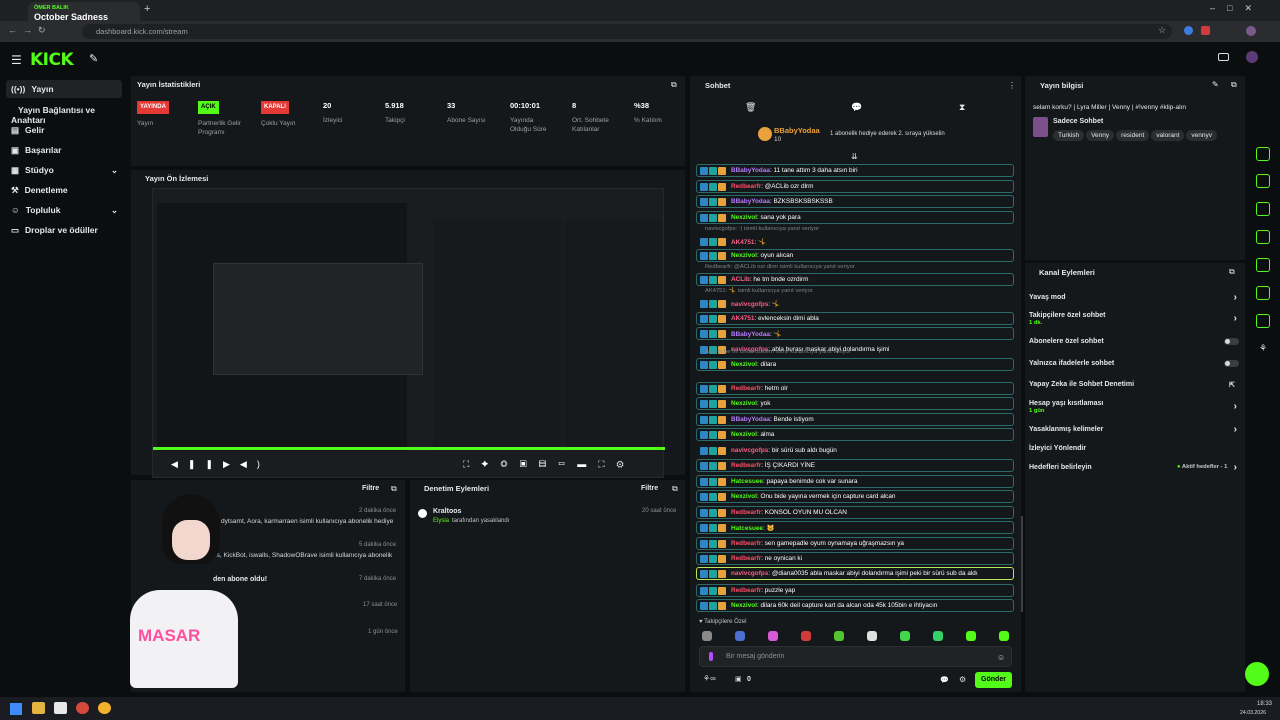  What do you see at coordinates (856, 107) in the screenshot?
I see `chat-bubble-icon: 💬` at bounding box center [856, 107].